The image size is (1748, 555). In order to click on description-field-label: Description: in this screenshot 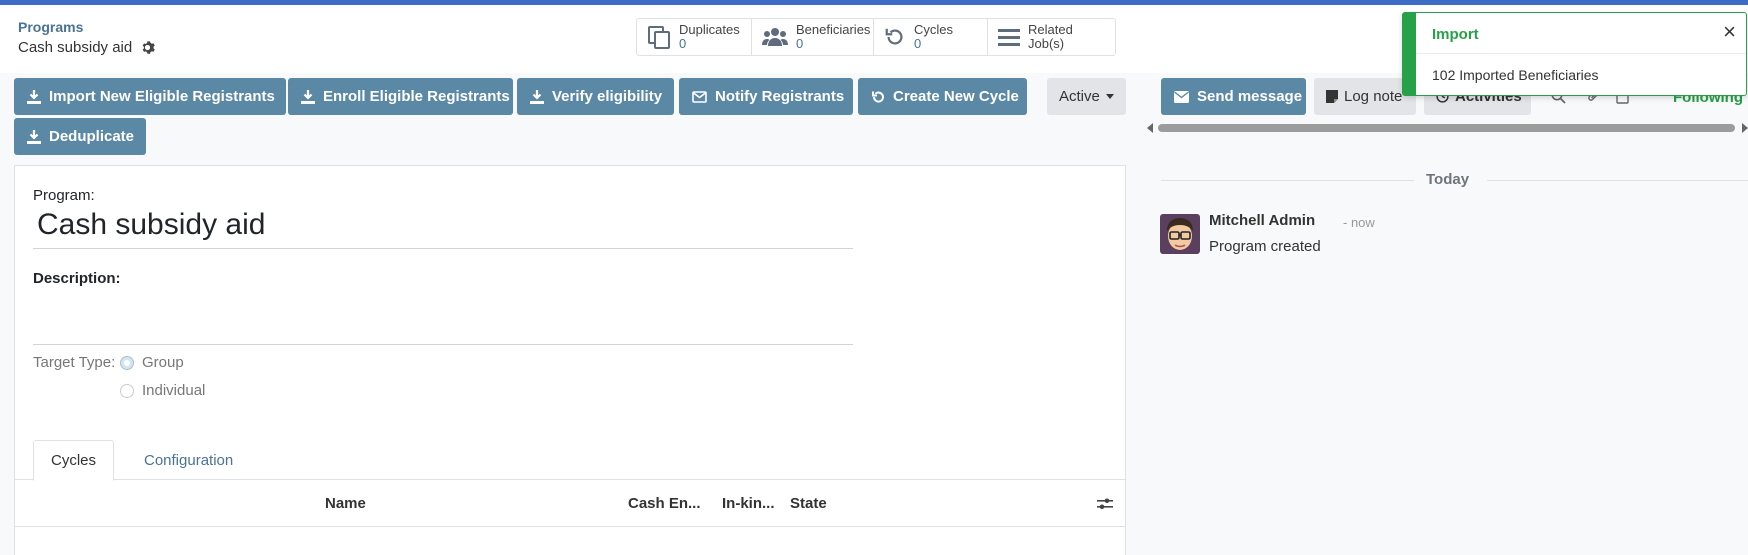, I will do `click(77, 278)`.